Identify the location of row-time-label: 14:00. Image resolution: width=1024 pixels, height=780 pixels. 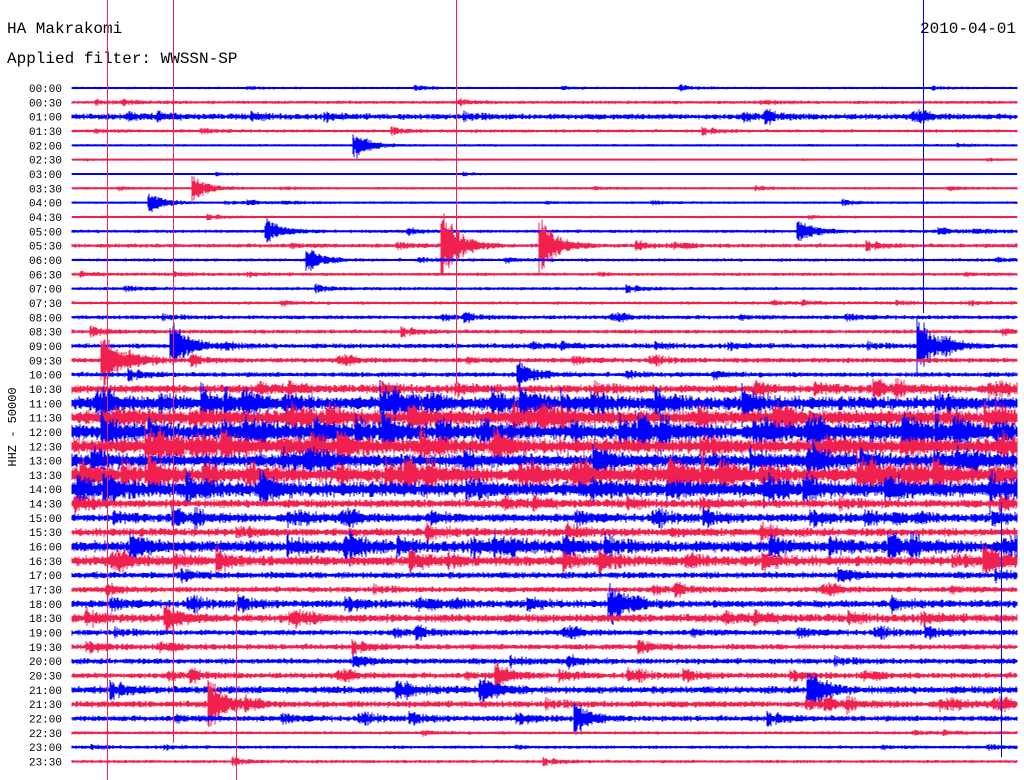
(45, 491).